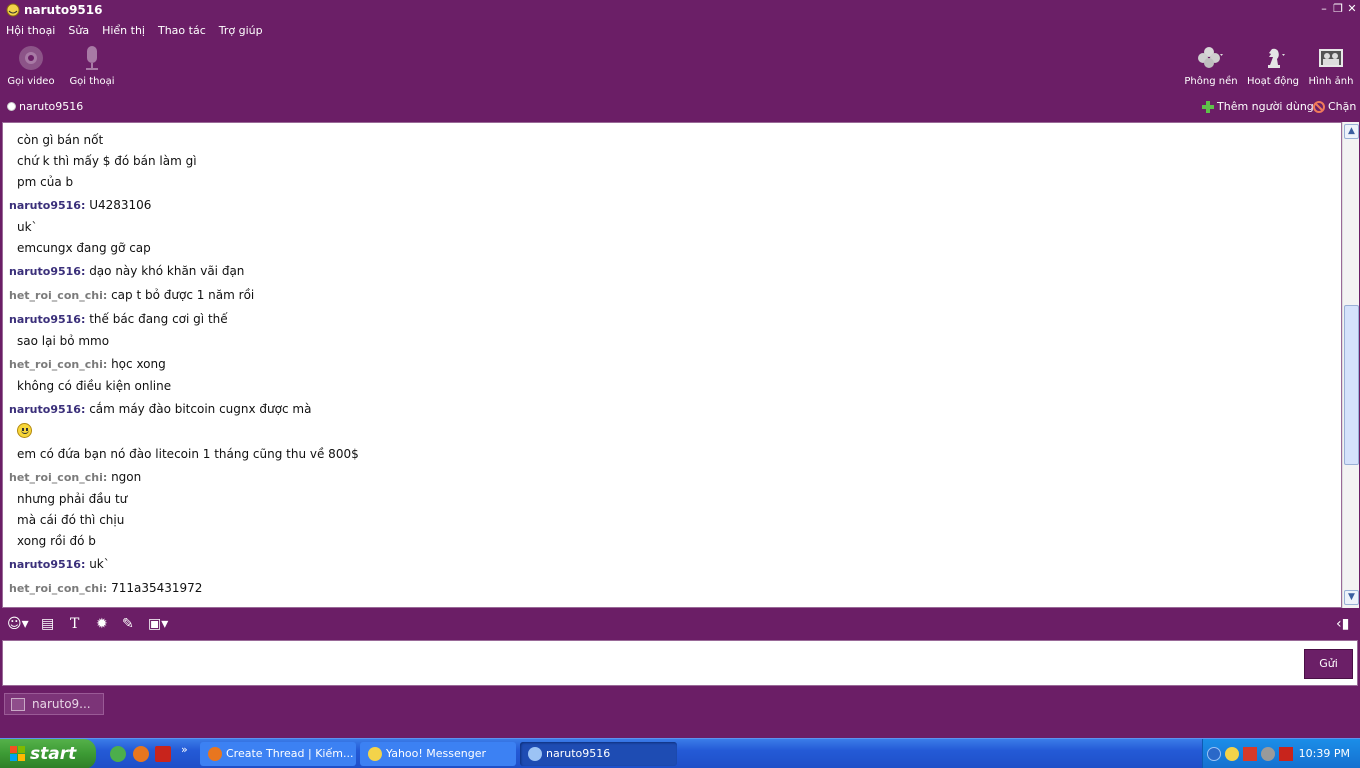 The width and height of the screenshot is (1360, 768). What do you see at coordinates (184, 749) in the screenshot?
I see `quicklaunch-expand-icon: »` at bounding box center [184, 749].